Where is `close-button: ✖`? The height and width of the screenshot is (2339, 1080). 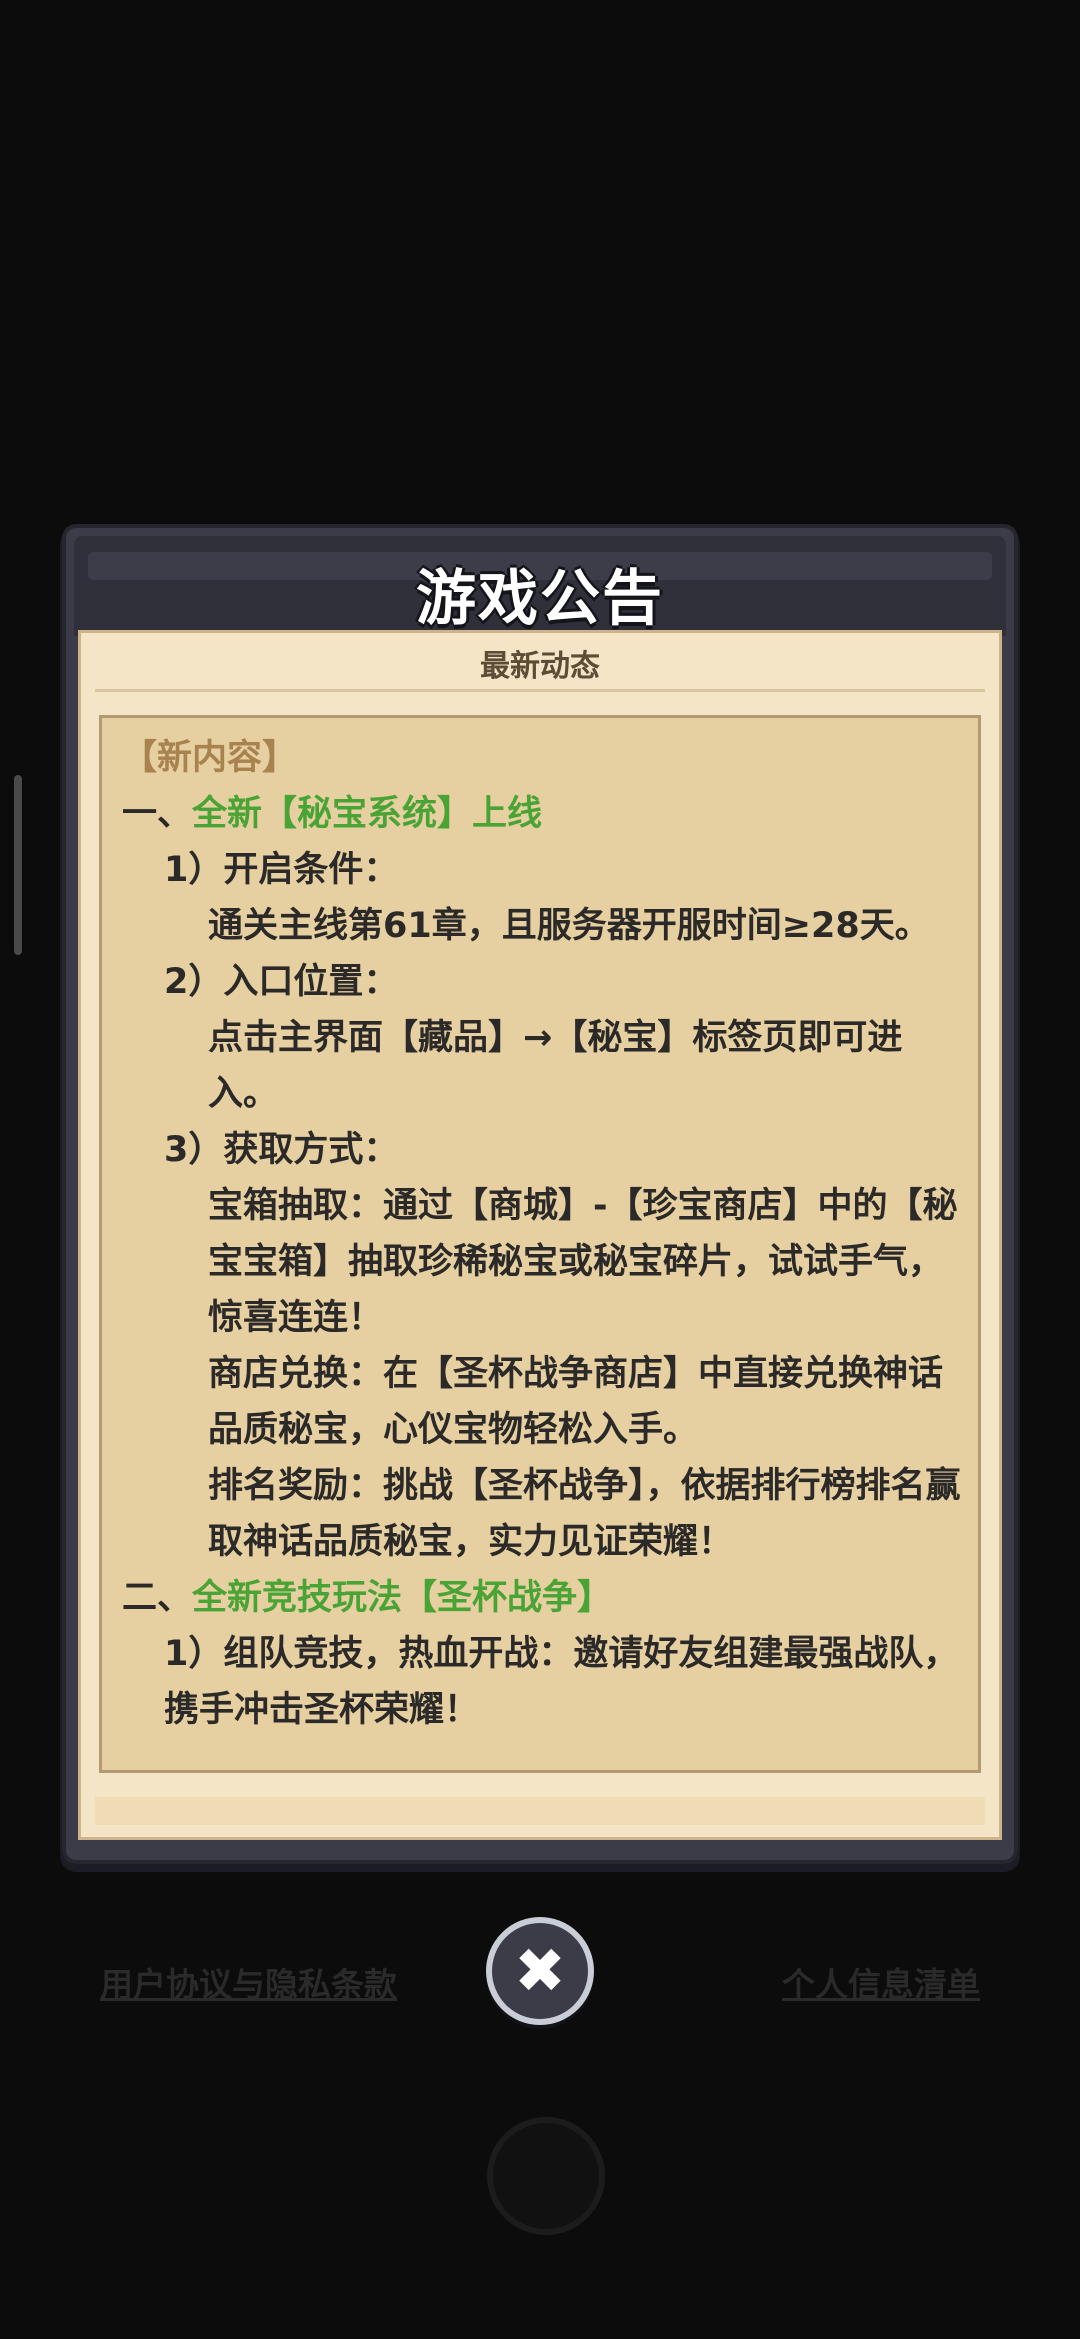
close-button: ✖ is located at coordinates (540, 1971).